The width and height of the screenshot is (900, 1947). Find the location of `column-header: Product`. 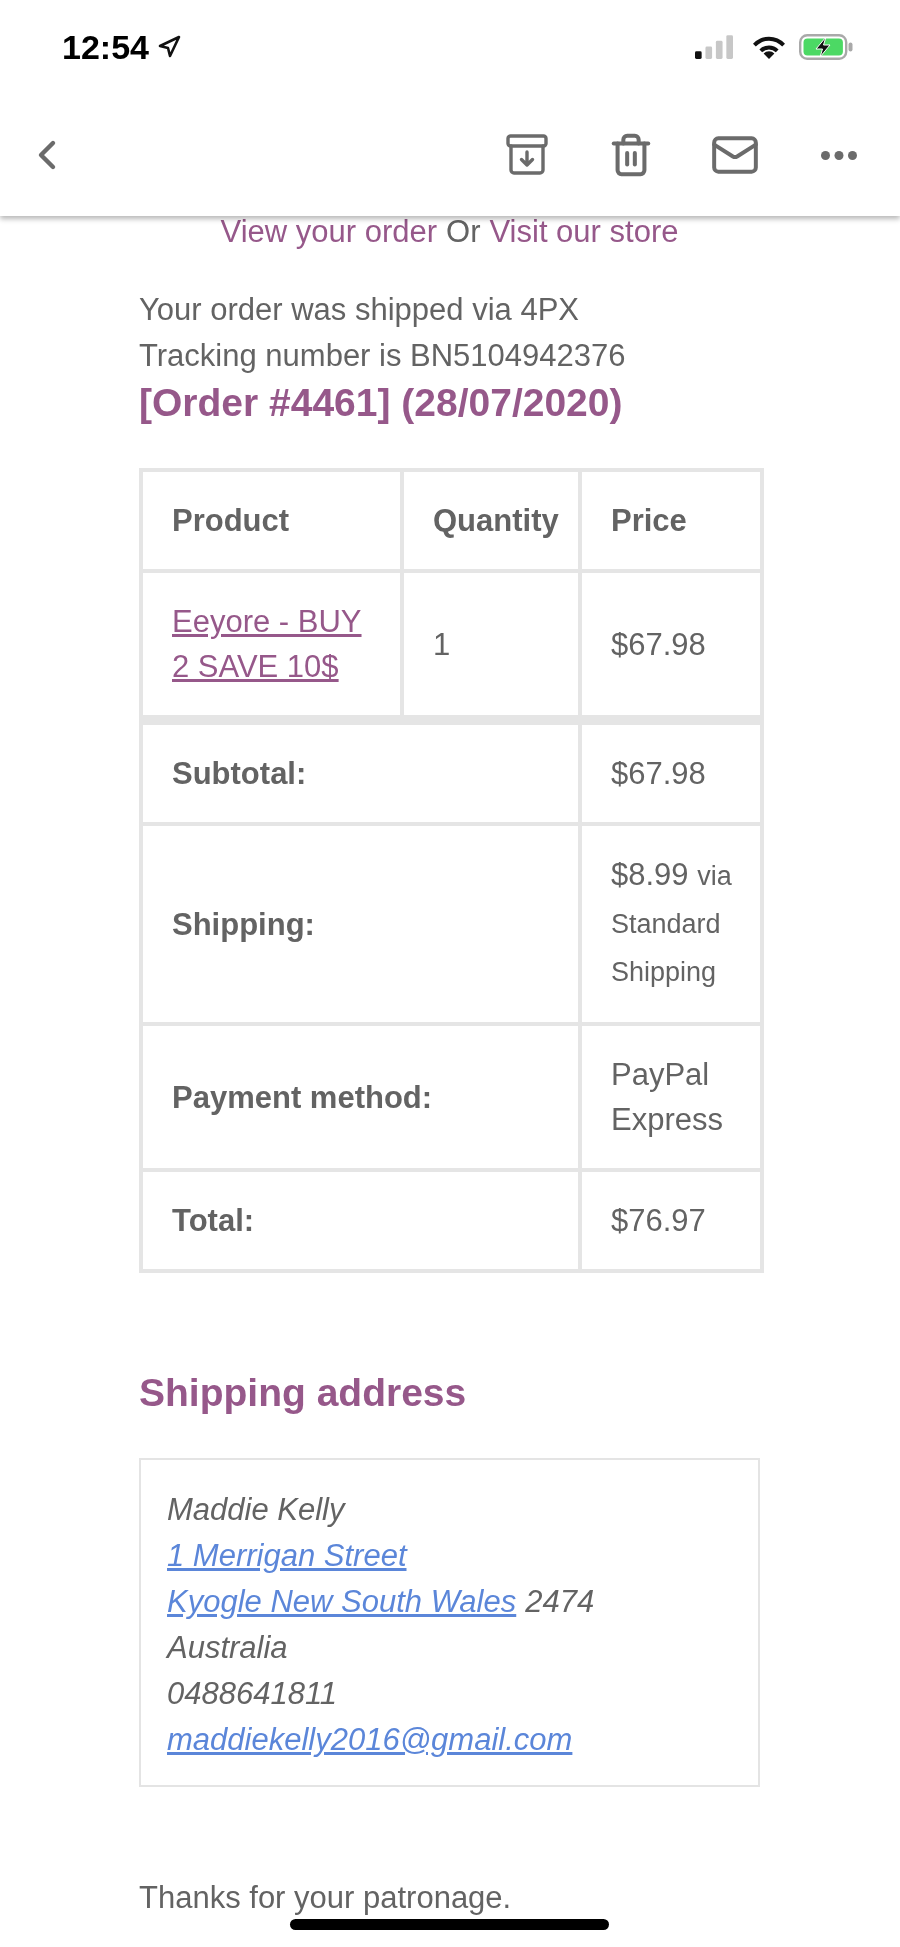

column-header: Product is located at coordinates (271, 520).